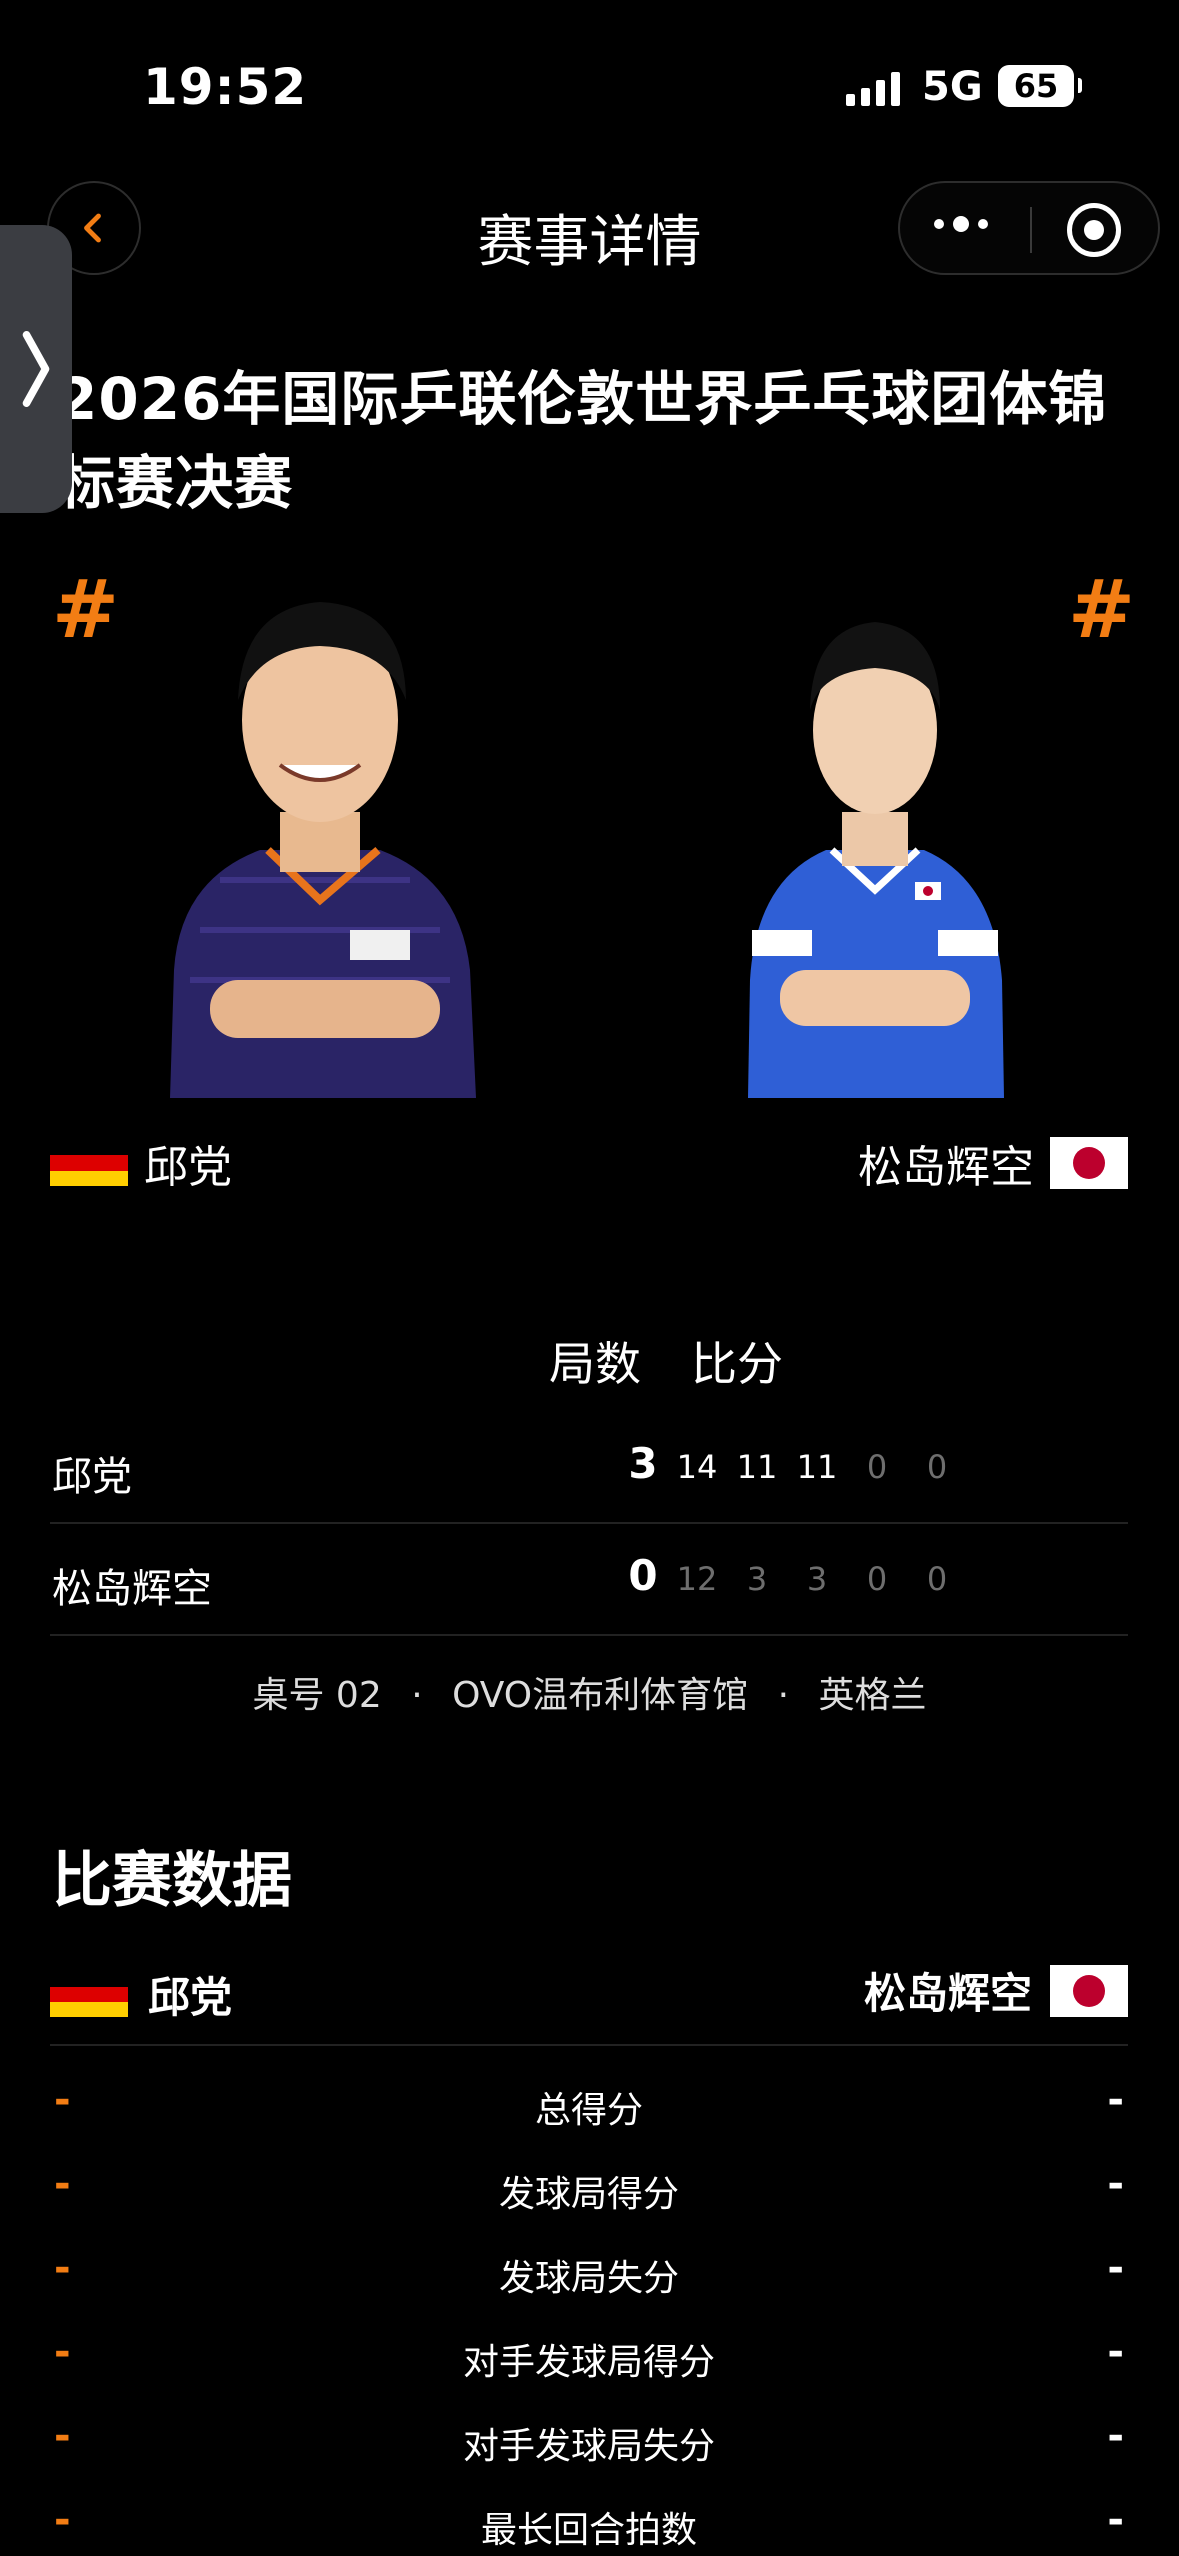  I want to click on chevron-right-icon, so click(36, 369).